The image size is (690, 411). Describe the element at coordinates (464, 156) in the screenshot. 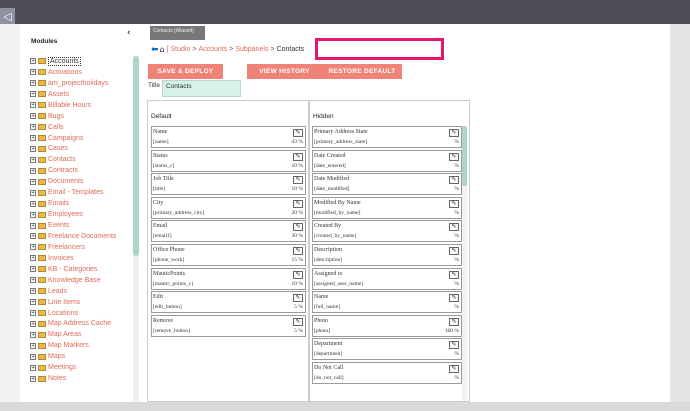

I see `hidden-column-scroll-thumb` at that location.